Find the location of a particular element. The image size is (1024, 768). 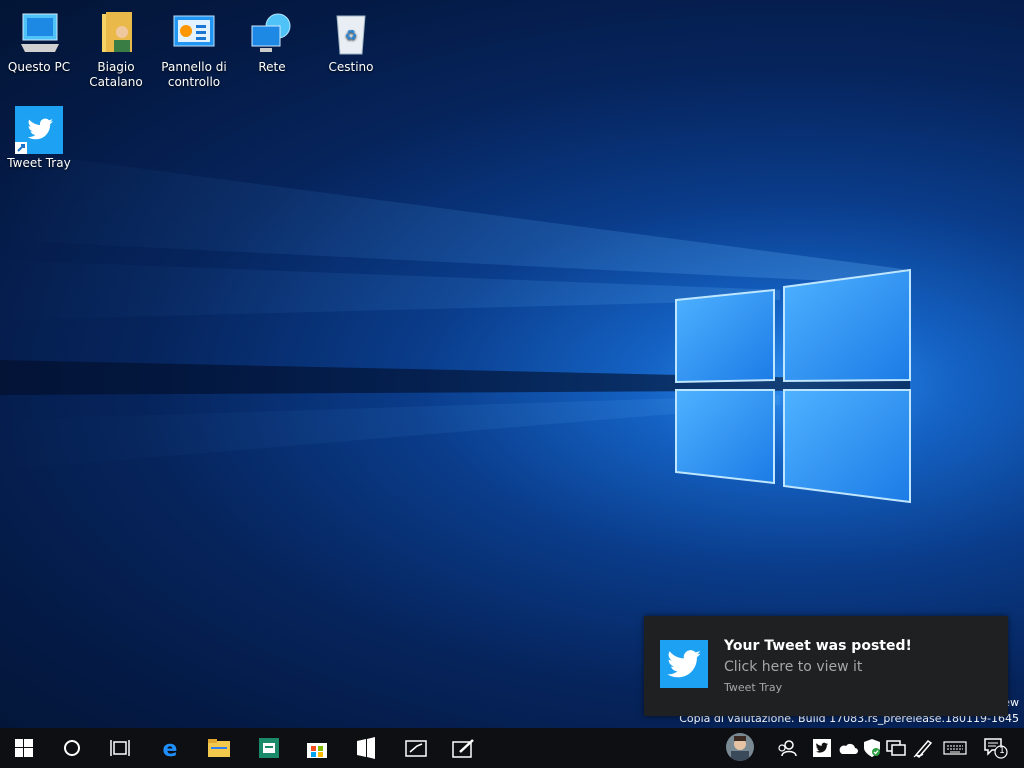

edge-icon: e is located at coordinates (170, 748).